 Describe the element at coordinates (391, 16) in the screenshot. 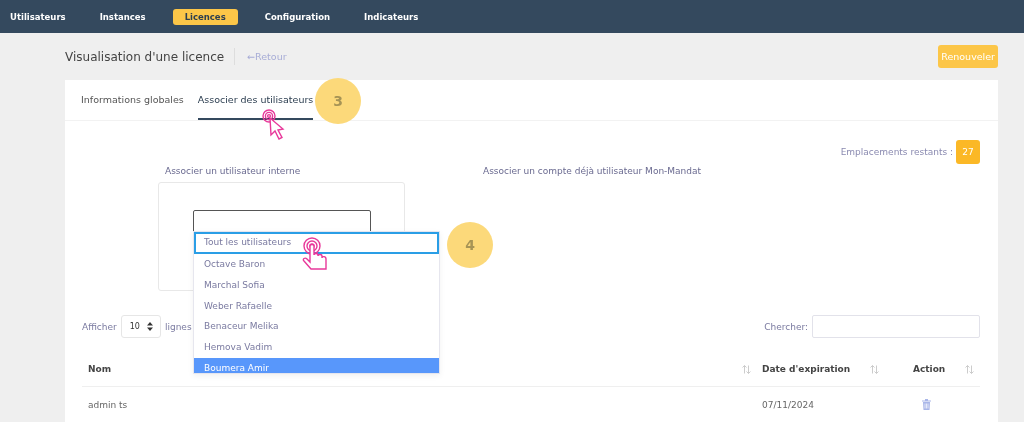

I see `nav-item: Indicateurs` at that location.